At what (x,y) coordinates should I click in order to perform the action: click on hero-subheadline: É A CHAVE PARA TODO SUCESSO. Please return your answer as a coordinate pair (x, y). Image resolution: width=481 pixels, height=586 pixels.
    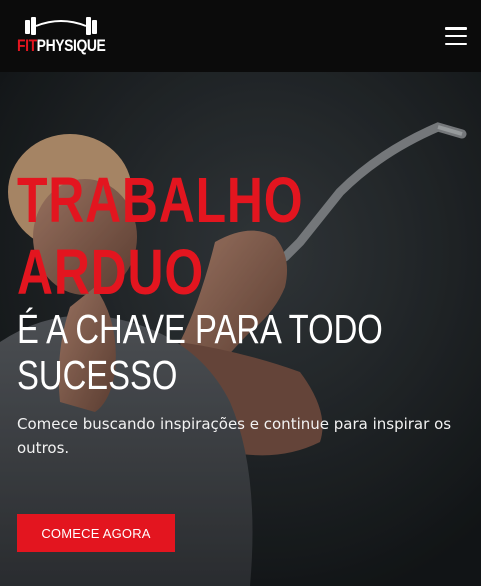
    Looking at the image, I should click on (200, 352).